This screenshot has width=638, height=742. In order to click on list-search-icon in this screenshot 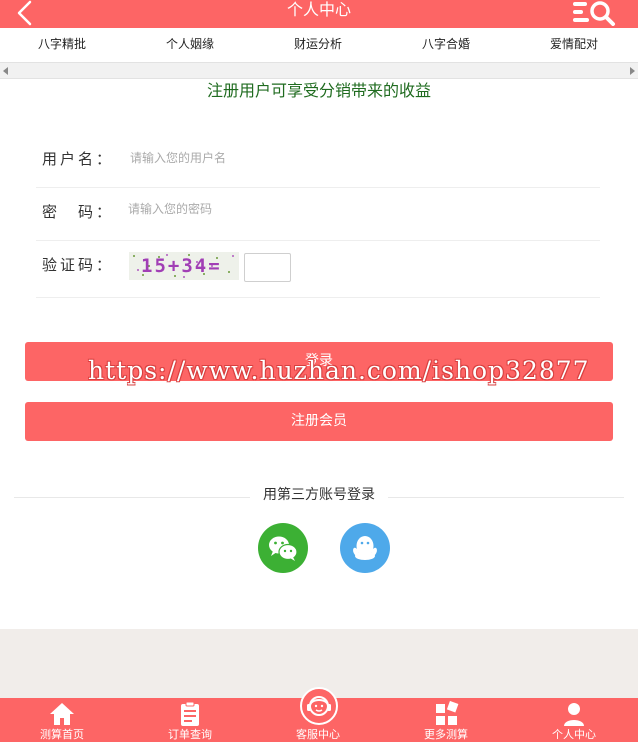, I will do `click(594, 13)`.